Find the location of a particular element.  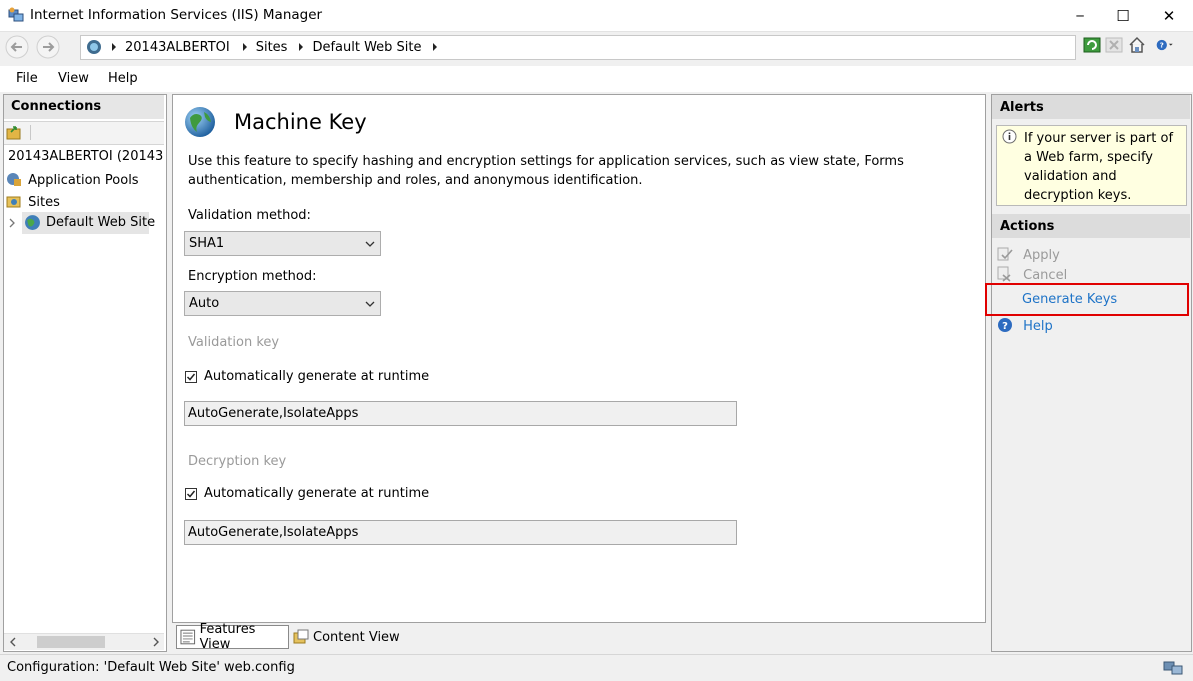

encryption-method-value: Auto is located at coordinates (204, 303).